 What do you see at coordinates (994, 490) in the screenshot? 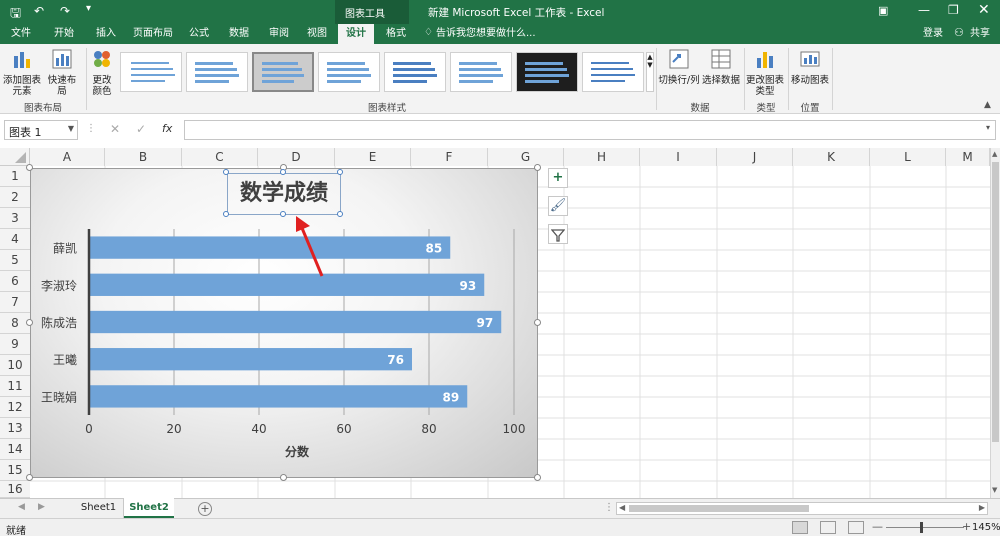
I see `scroll-down-icon: ▼` at bounding box center [994, 490].